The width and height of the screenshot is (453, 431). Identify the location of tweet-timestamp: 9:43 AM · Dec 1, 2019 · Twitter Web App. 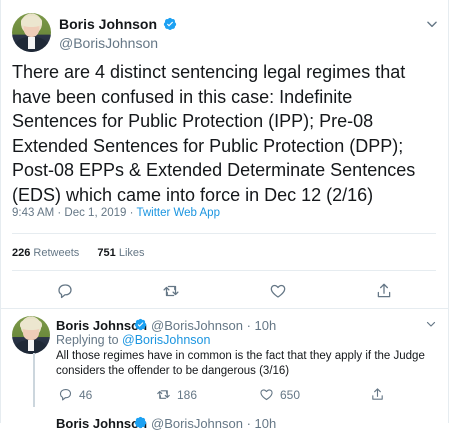
(116, 213).